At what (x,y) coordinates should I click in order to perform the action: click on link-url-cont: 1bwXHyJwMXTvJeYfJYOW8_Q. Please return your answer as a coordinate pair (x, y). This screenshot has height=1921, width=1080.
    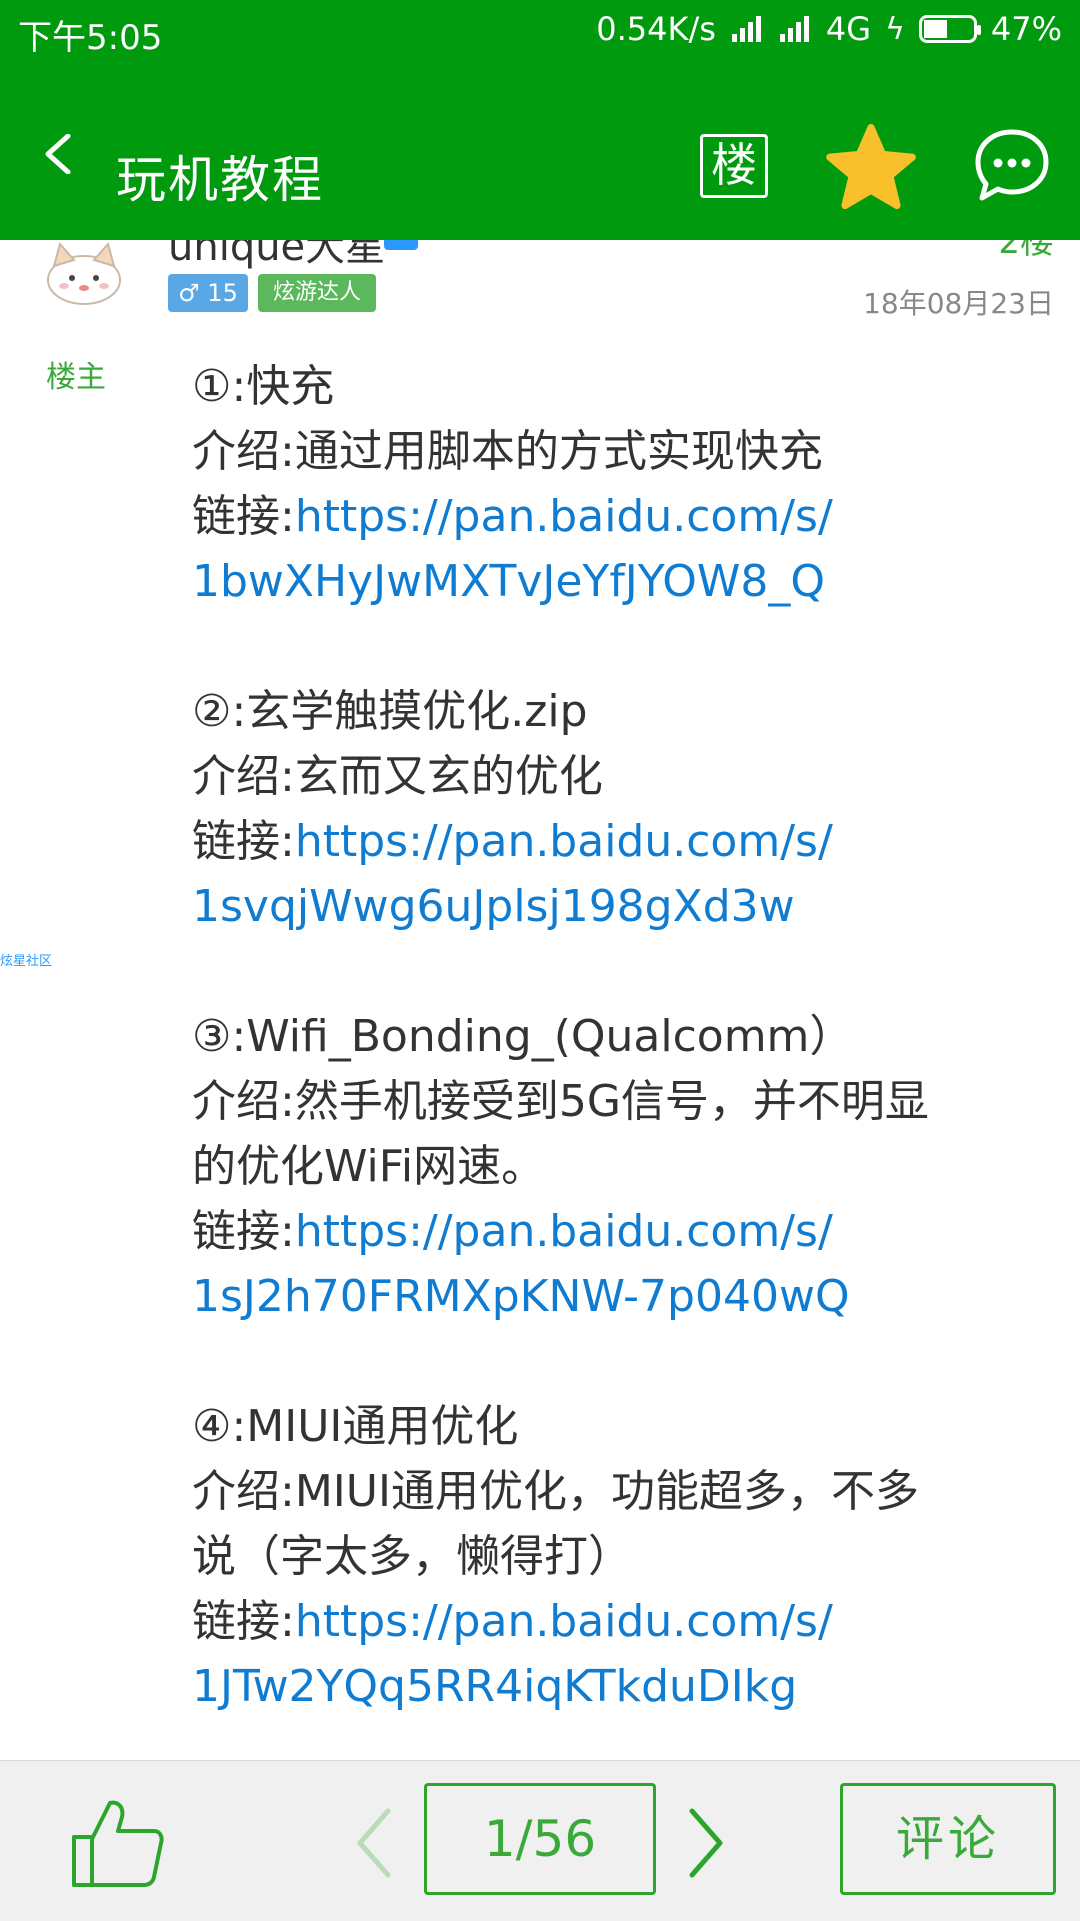
    Looking at the image, I should click on (612, 581).